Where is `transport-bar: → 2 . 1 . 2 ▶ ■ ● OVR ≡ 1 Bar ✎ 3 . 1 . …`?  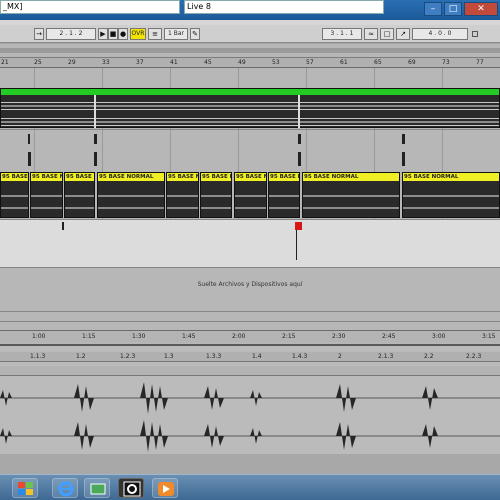 transport-bar: → 2 . 1 . 2 ▶ ■ ● OVR ≡ 1 Bar ✎ 3 . 1 . … is located at coordinates (250, 34).